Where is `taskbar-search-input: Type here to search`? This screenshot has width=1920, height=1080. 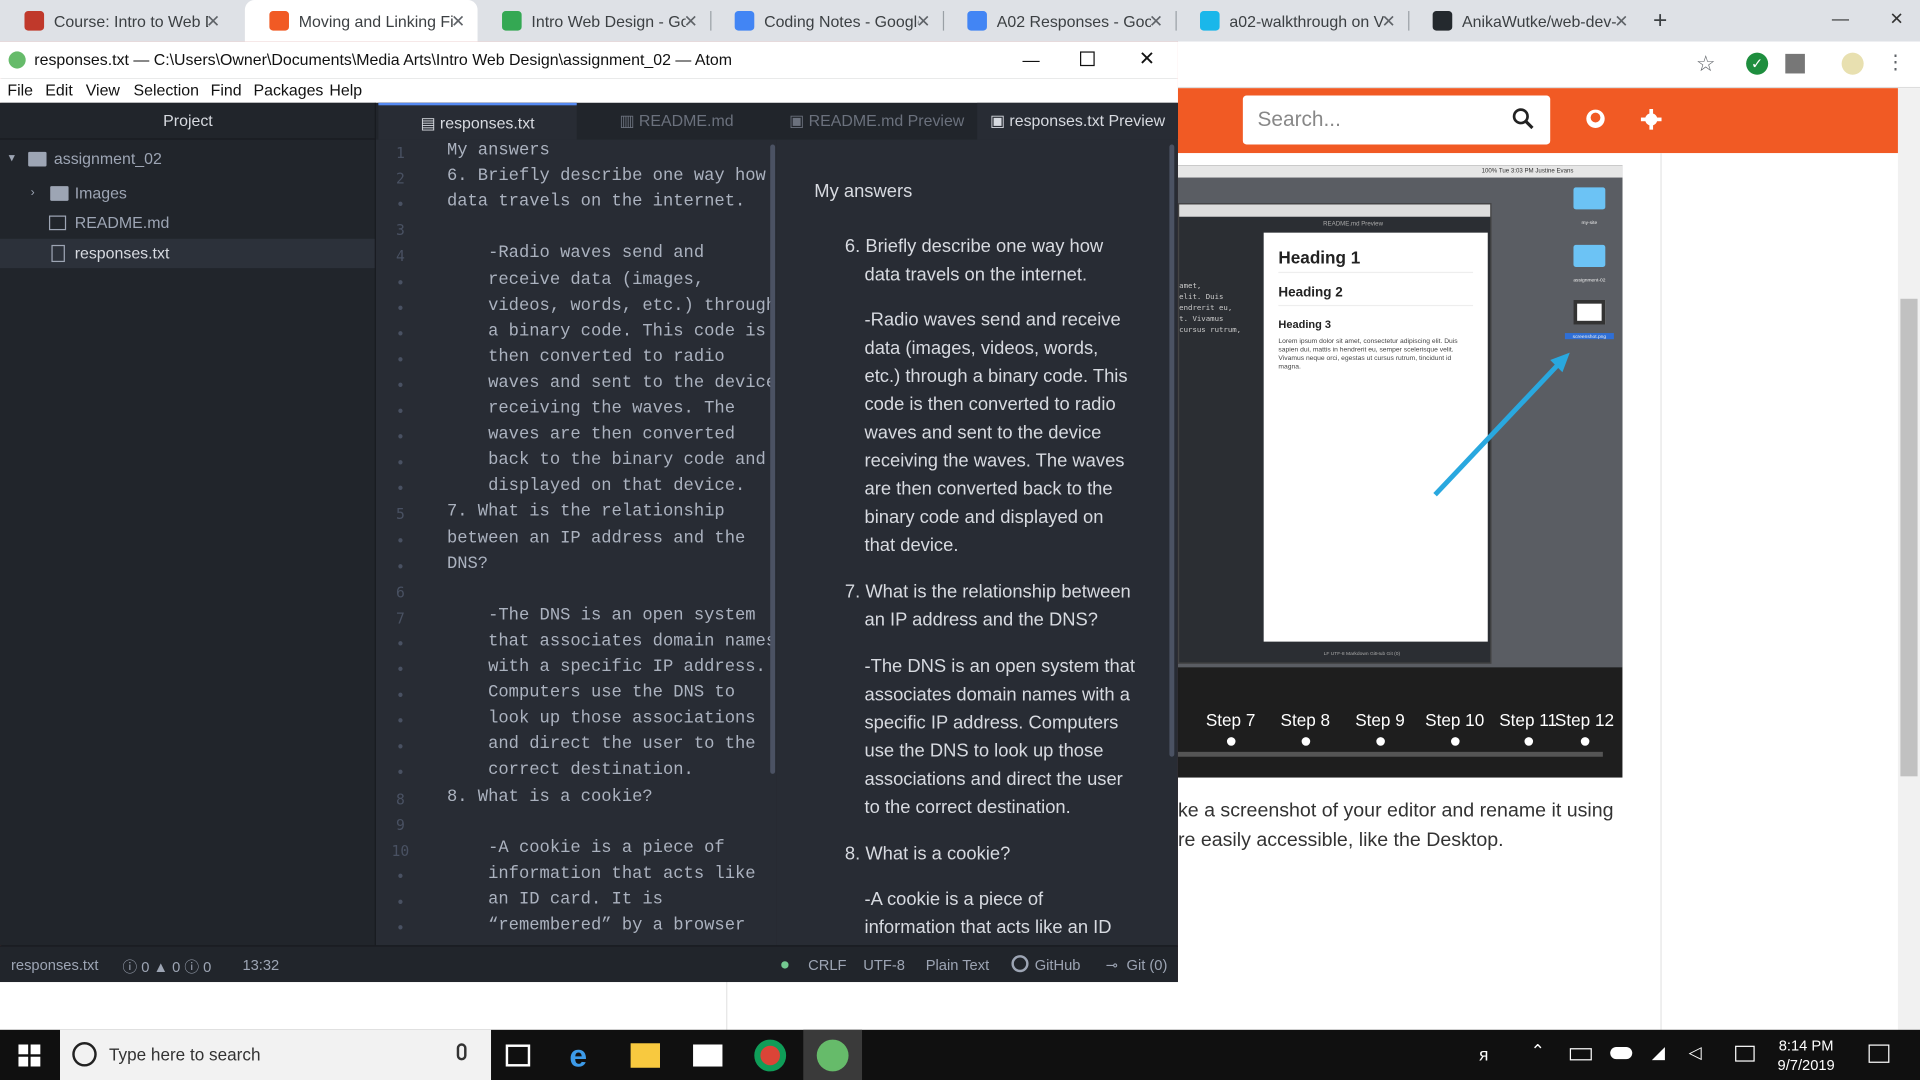 taskbar-search-input: Type here to search is located at coordinates (276, 1054).